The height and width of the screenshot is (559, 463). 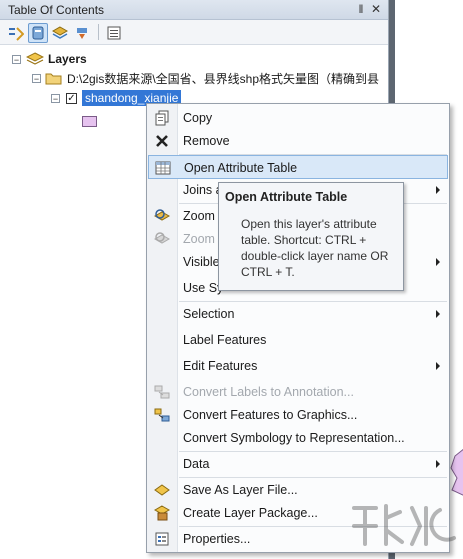 What do you see at coordinates (162, 539) in the screenshot?
I see `properties-icon` at bounding box center [162, 539].